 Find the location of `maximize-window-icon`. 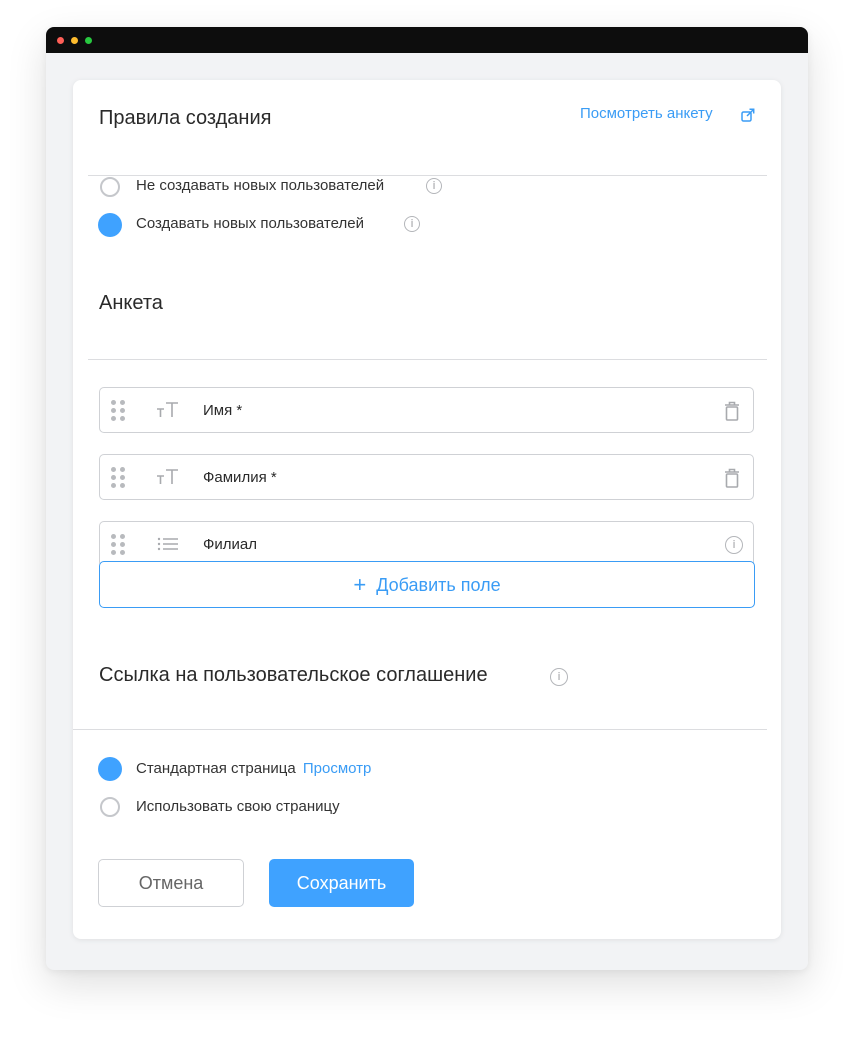

maximize-window-icon is located at coordinates (88, 40).